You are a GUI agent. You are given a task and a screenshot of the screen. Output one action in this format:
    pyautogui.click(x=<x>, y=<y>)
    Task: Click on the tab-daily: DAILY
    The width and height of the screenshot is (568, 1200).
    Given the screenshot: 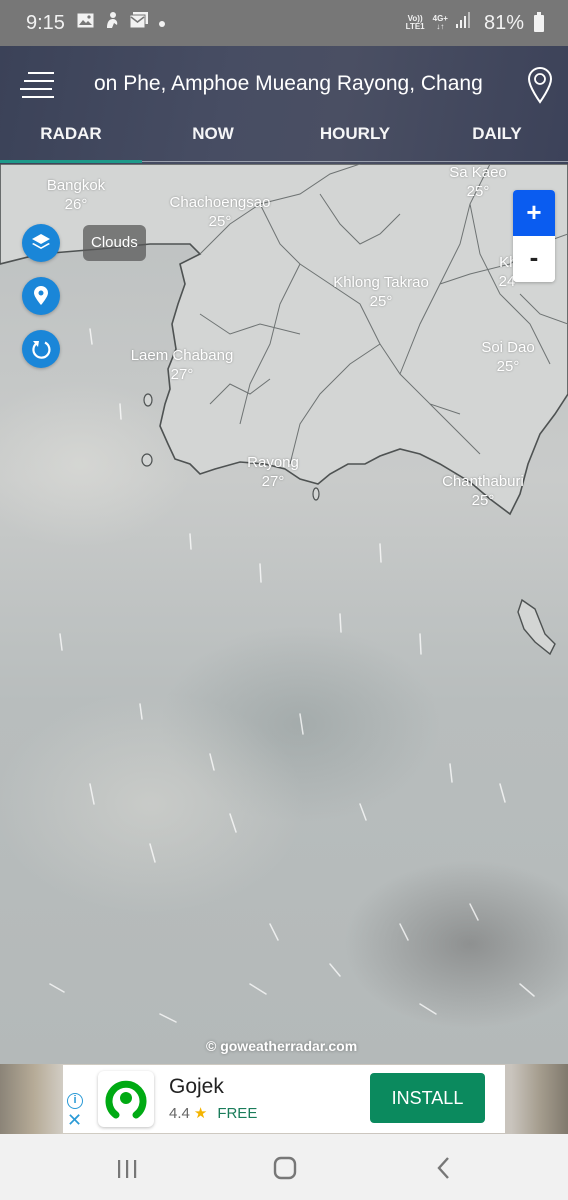 What is the action you would take?
    pyautogui.click(x=497, y=139)
    